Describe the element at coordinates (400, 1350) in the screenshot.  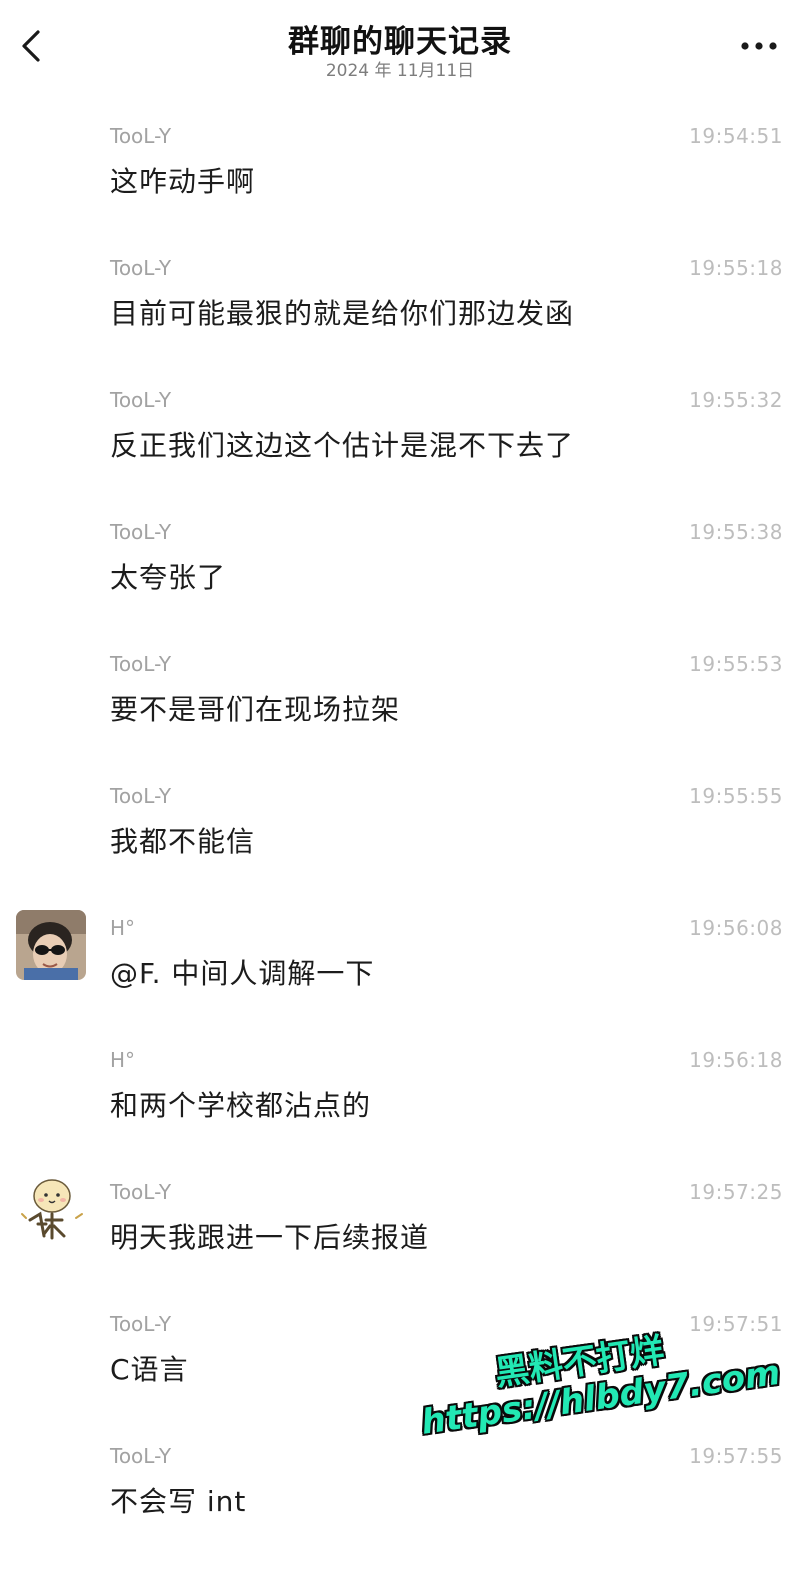
I see `message-item: TooL-Y 19:57:51 C语言` at that location.